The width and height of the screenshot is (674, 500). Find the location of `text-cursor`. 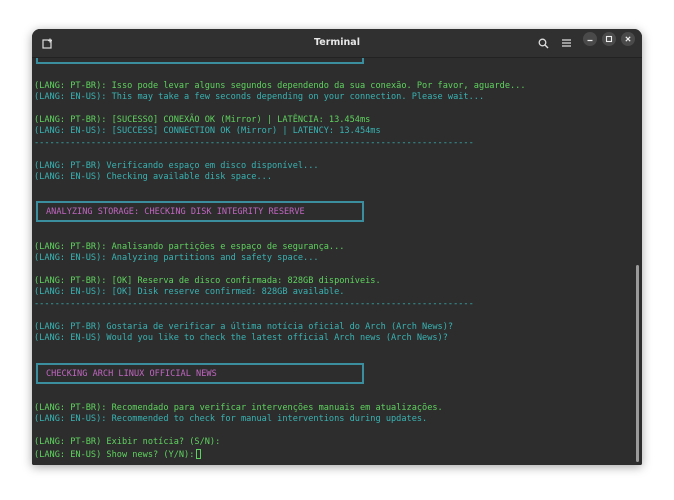

text-cursor is located at coordinates (199, 454).